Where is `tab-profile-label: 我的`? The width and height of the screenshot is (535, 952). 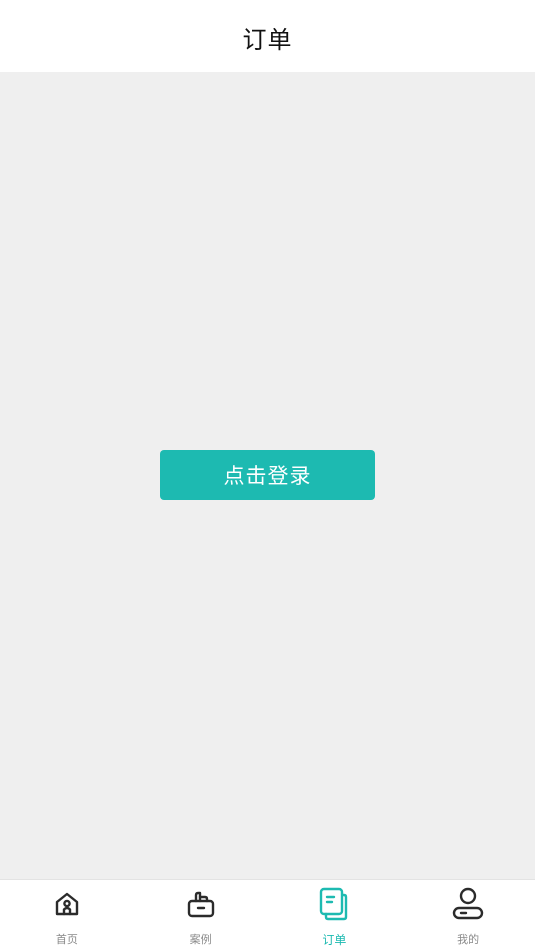 tab-profile-label: 我的 is located at coordinates (468, 939).